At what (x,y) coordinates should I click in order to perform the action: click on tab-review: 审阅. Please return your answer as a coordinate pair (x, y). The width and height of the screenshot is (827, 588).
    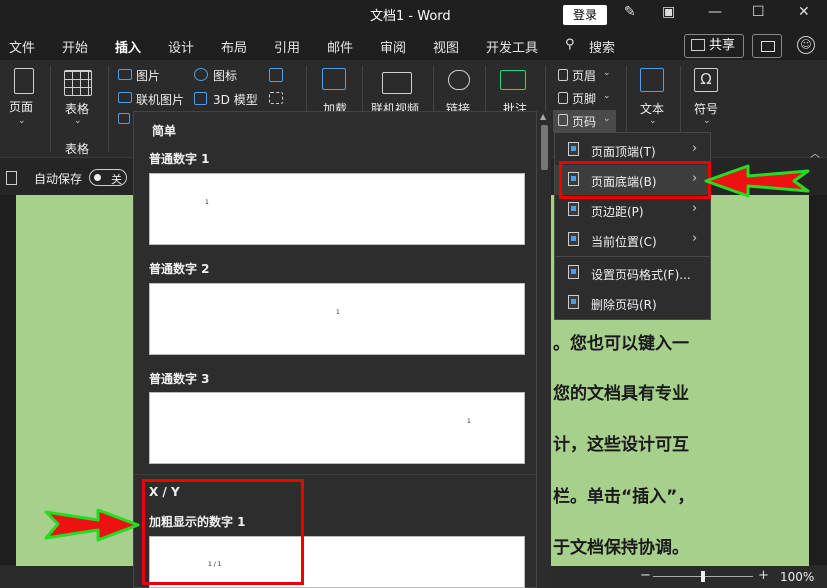
    Looking at the image, I should click on (393, 46).